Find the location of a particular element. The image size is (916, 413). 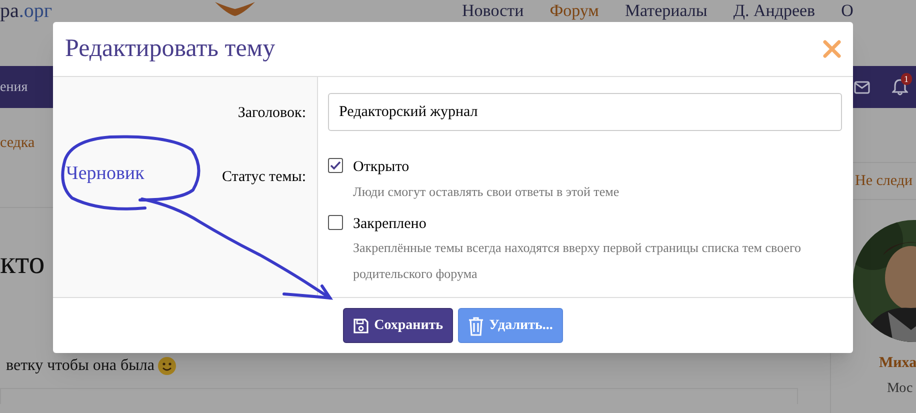

wings-logo-icon is located at coordinates (235, 9).